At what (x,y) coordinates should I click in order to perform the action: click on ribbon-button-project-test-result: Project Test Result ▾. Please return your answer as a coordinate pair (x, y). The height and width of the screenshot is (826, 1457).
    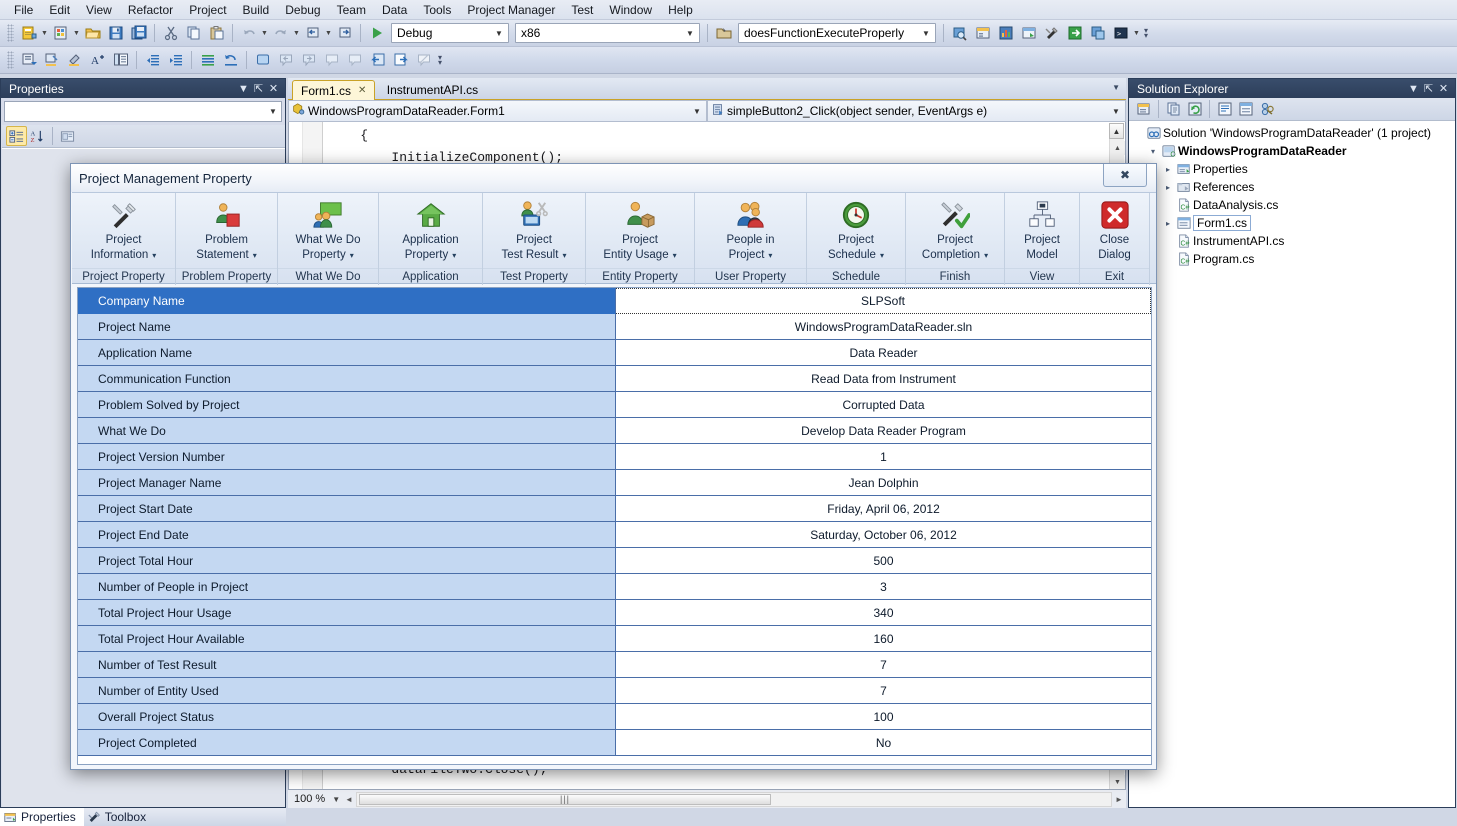
    Looking at the image, I should click on (534, 230).